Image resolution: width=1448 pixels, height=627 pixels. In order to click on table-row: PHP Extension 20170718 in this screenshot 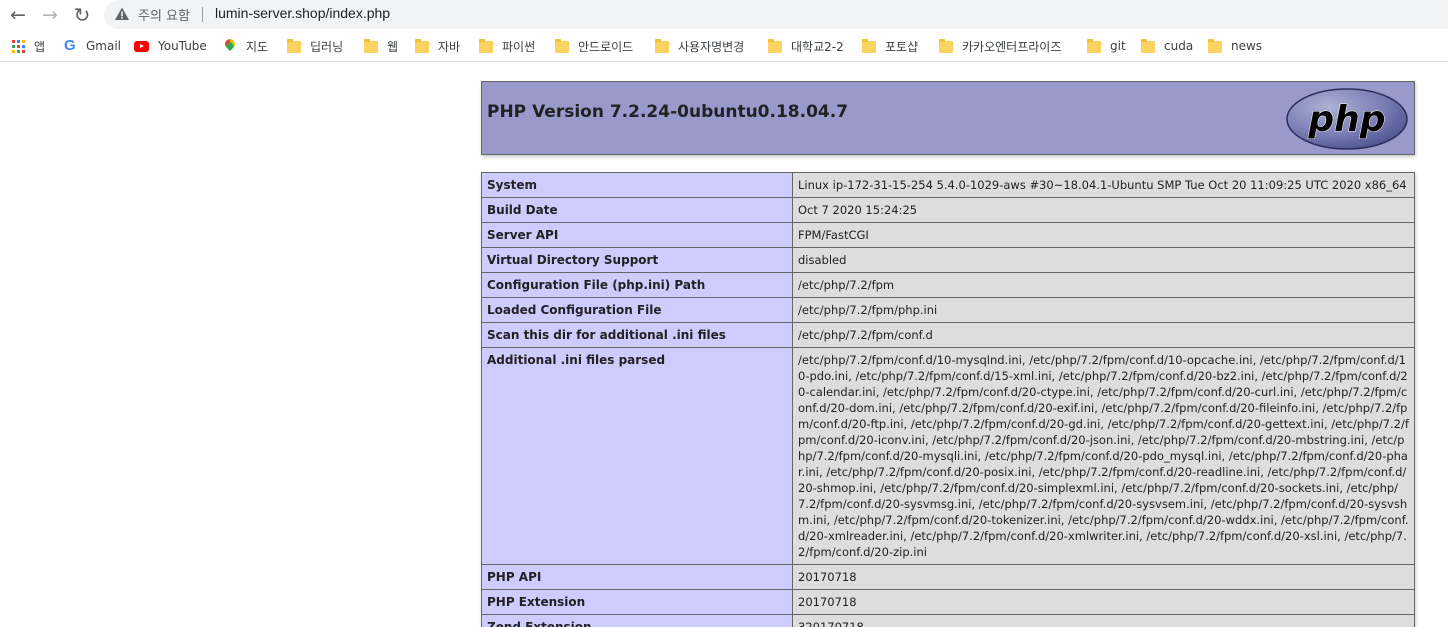, I will do `click(948, 602)`.